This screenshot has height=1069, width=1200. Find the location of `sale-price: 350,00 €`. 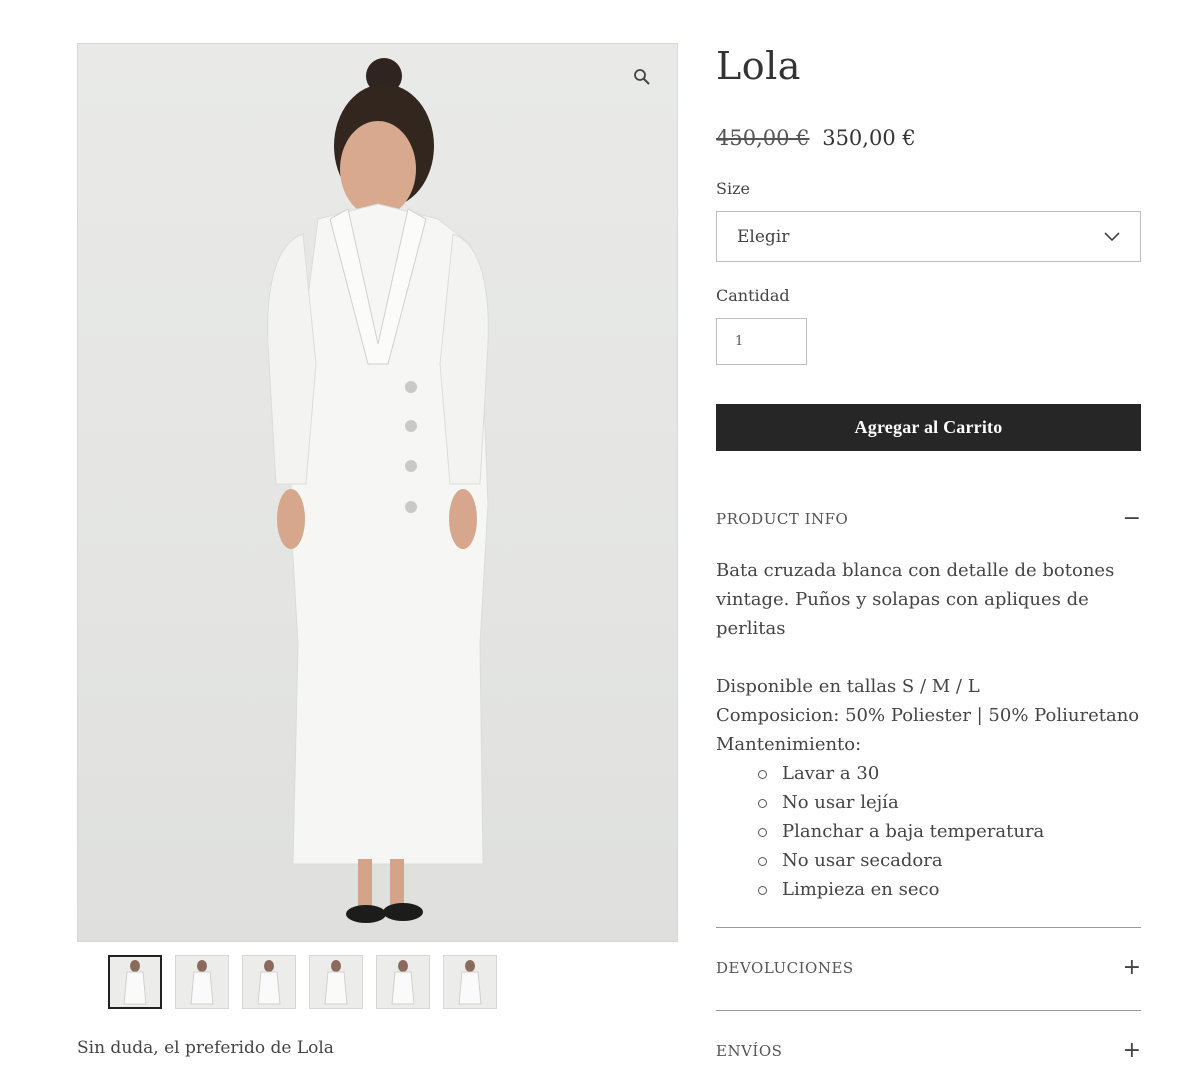

sale-price: 350,00 € is located at coordinates (869, 138).